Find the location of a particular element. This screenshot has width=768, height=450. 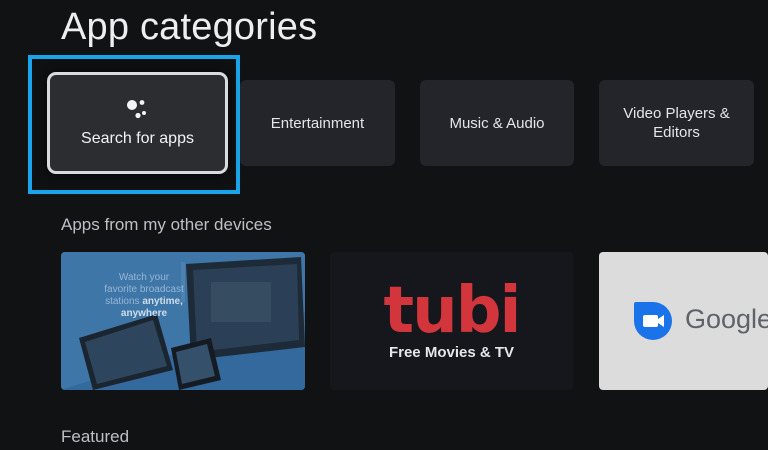

page-title: App categories is located at coordinates (189, 27).